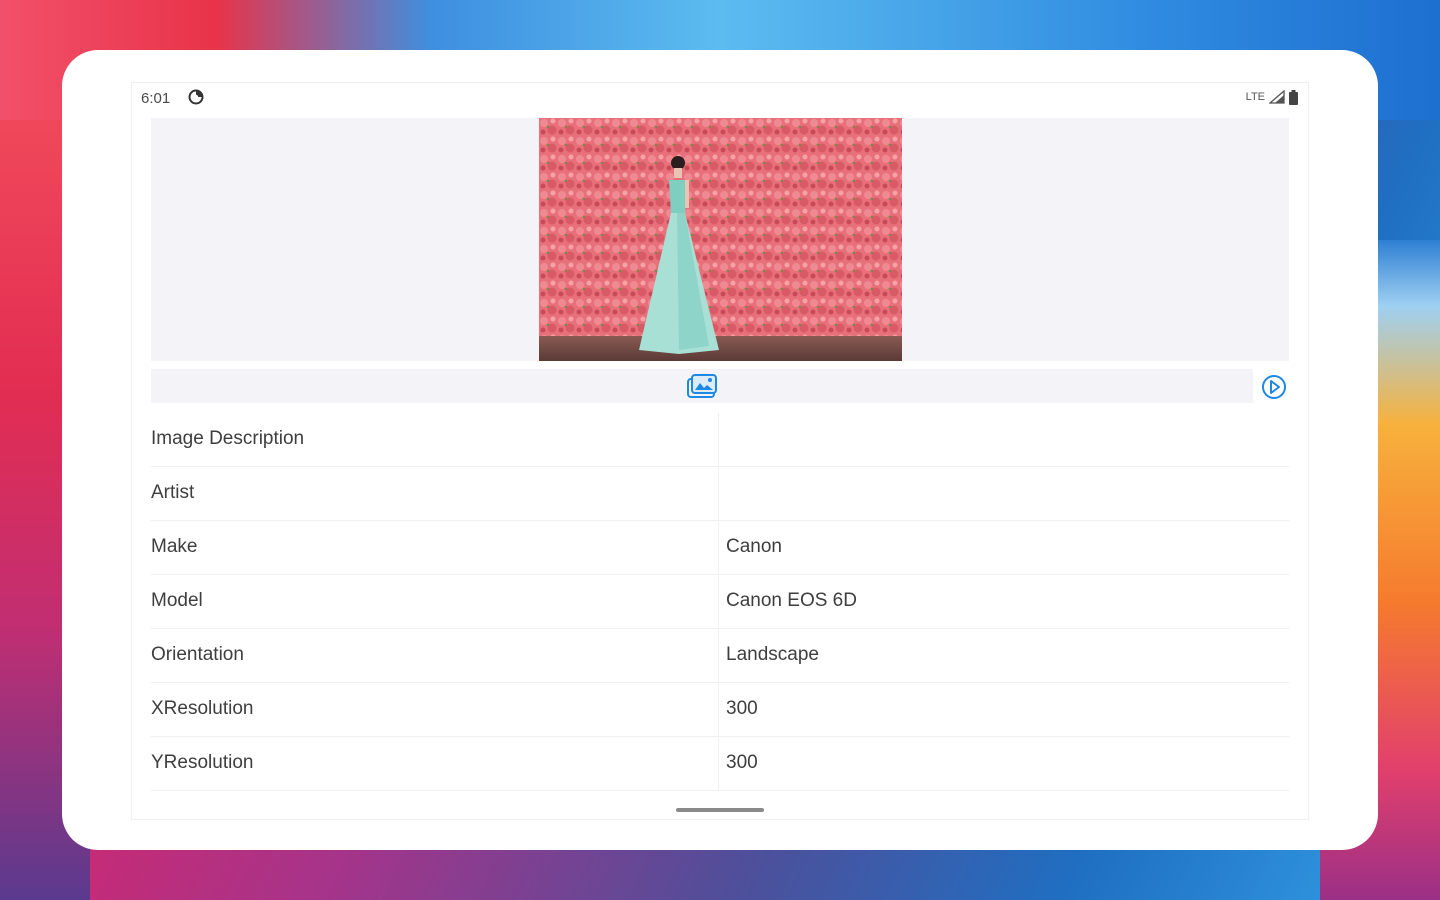  I want to click on table-row: Image Description, so click(720, 440).